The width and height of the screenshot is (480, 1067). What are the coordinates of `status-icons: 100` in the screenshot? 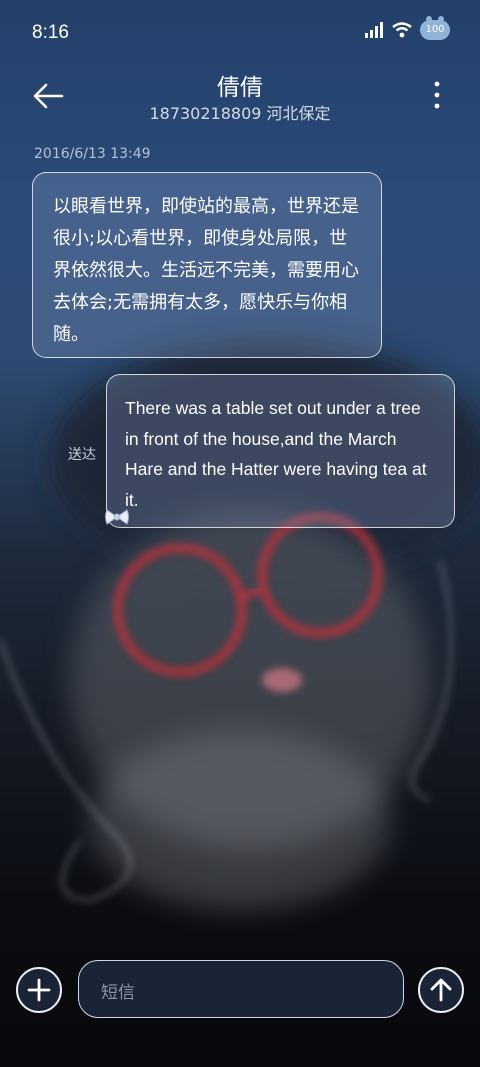 It's located at (407, 28).